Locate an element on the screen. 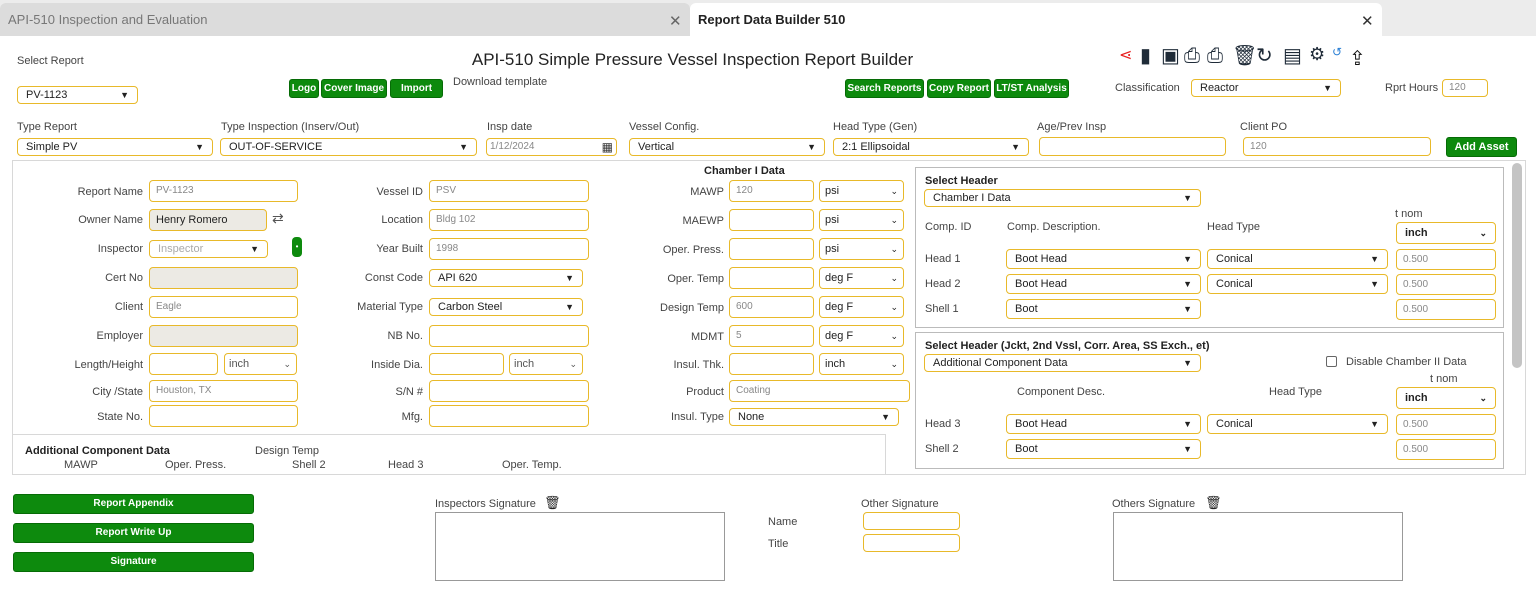 Image resolution: width=1536 pixels, height=595 pixels. cert-no-input is located at coordinates (223, 278).